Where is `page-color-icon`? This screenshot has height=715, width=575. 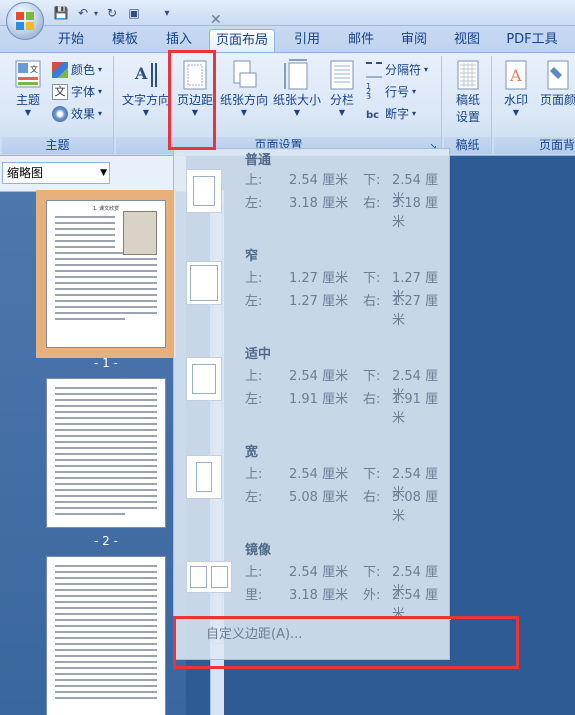 page-color-icon is located at coordinates (558, 75).